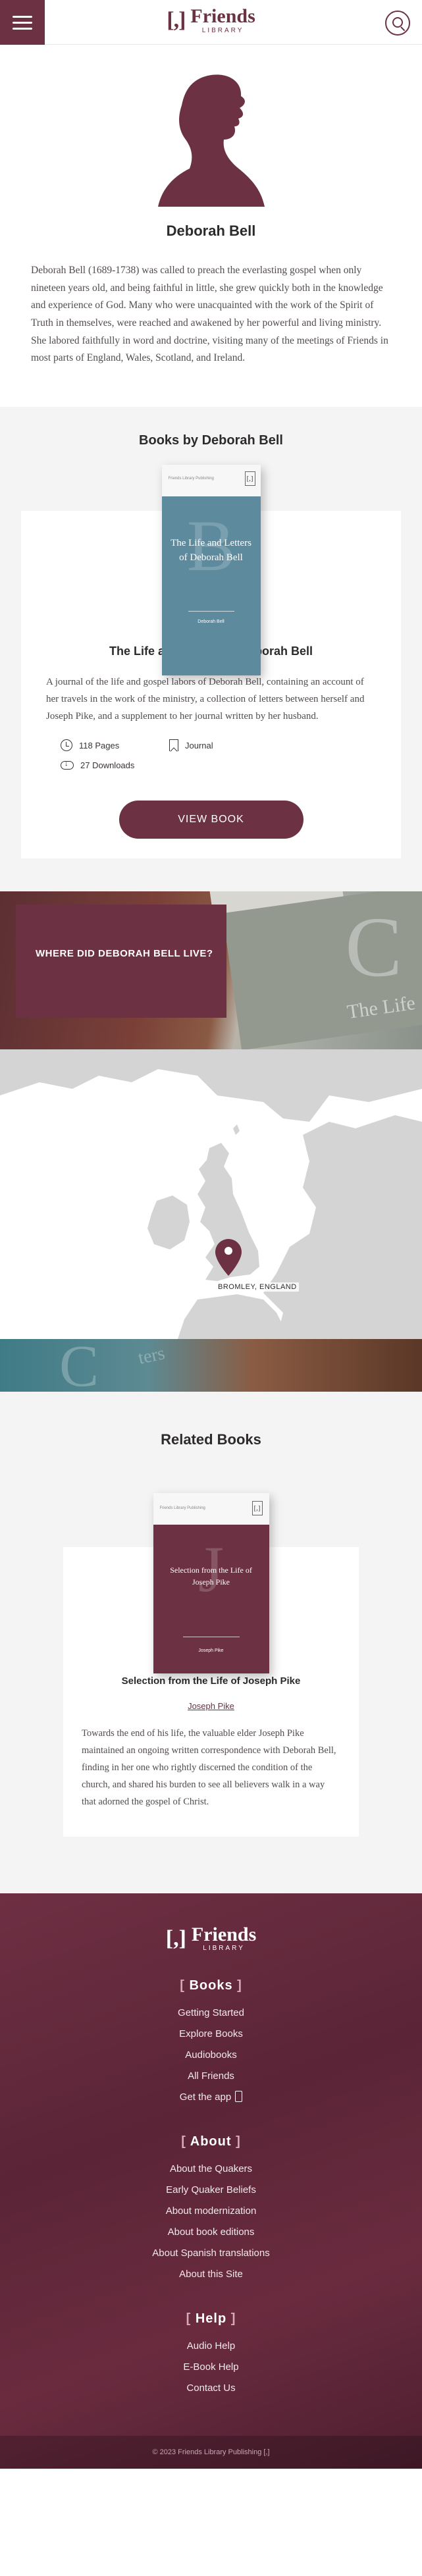  What do you see at coordinates (211, 2211) in the screenshot?
I see `footer-link: About modernization` at bounding box center [211, 2211].